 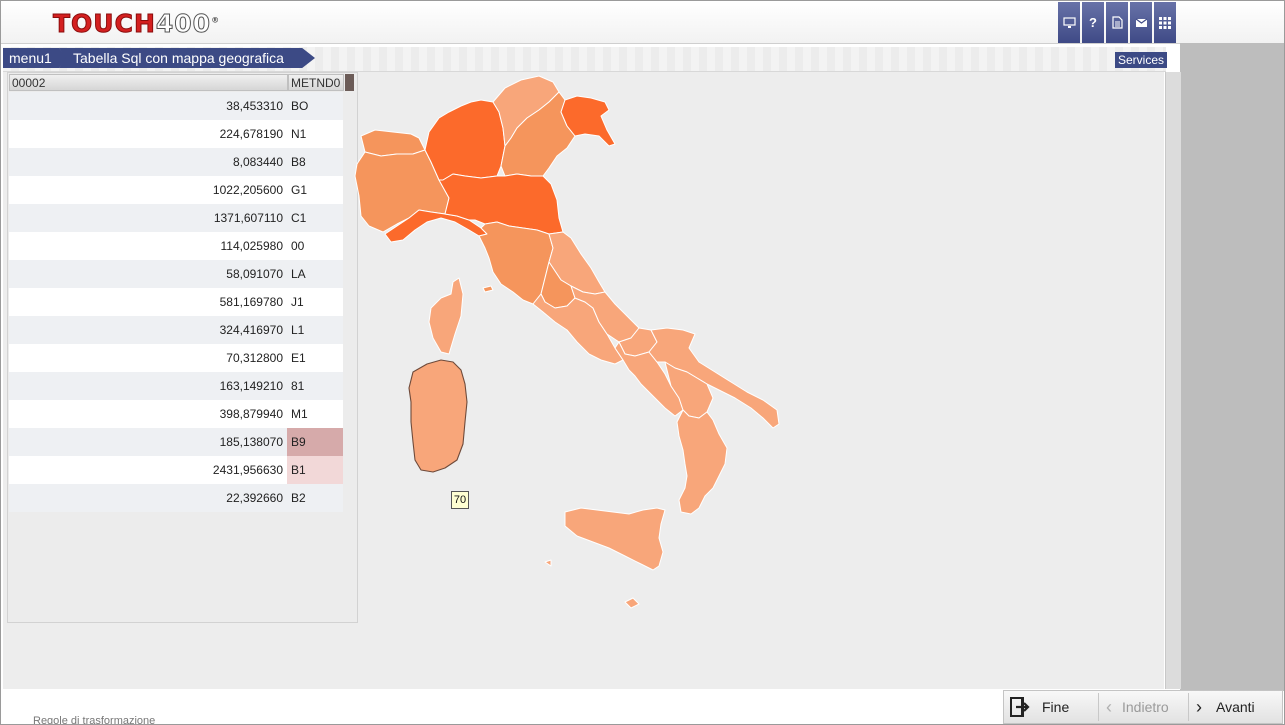 I want to click on map-region-sardegna, so click(x=438, y=416).